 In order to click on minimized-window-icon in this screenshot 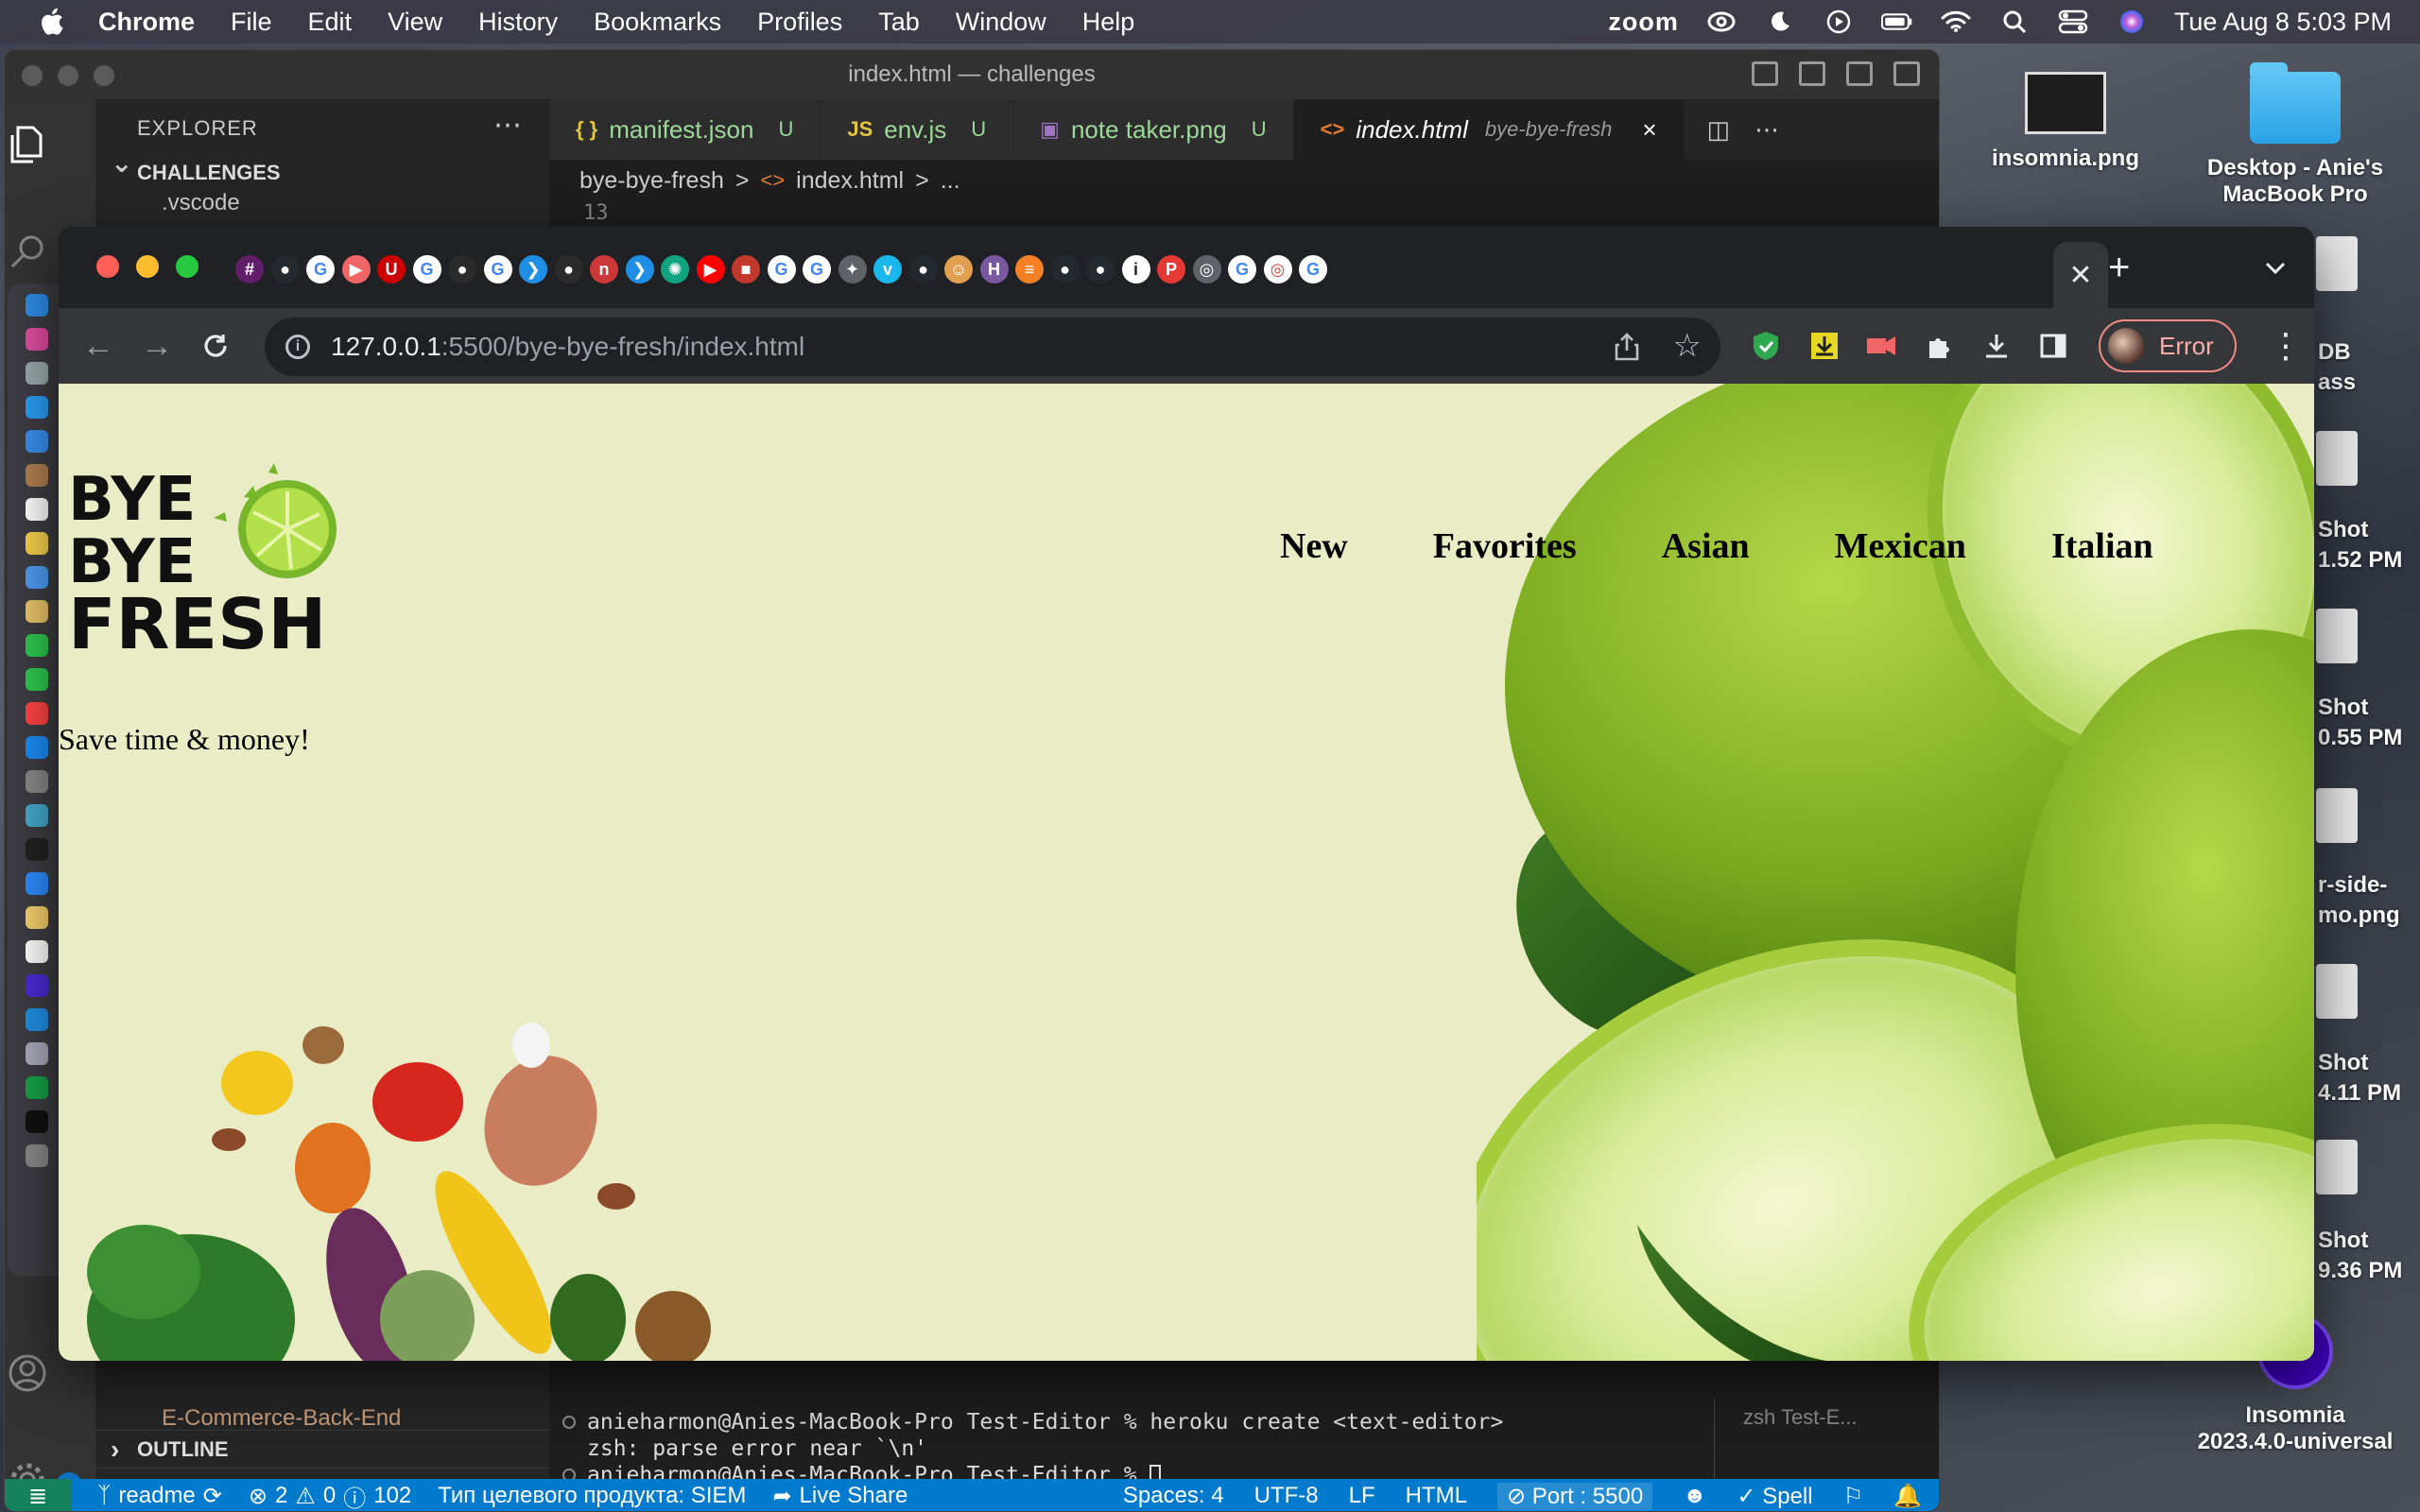, I will do `click(37, 1121)`.